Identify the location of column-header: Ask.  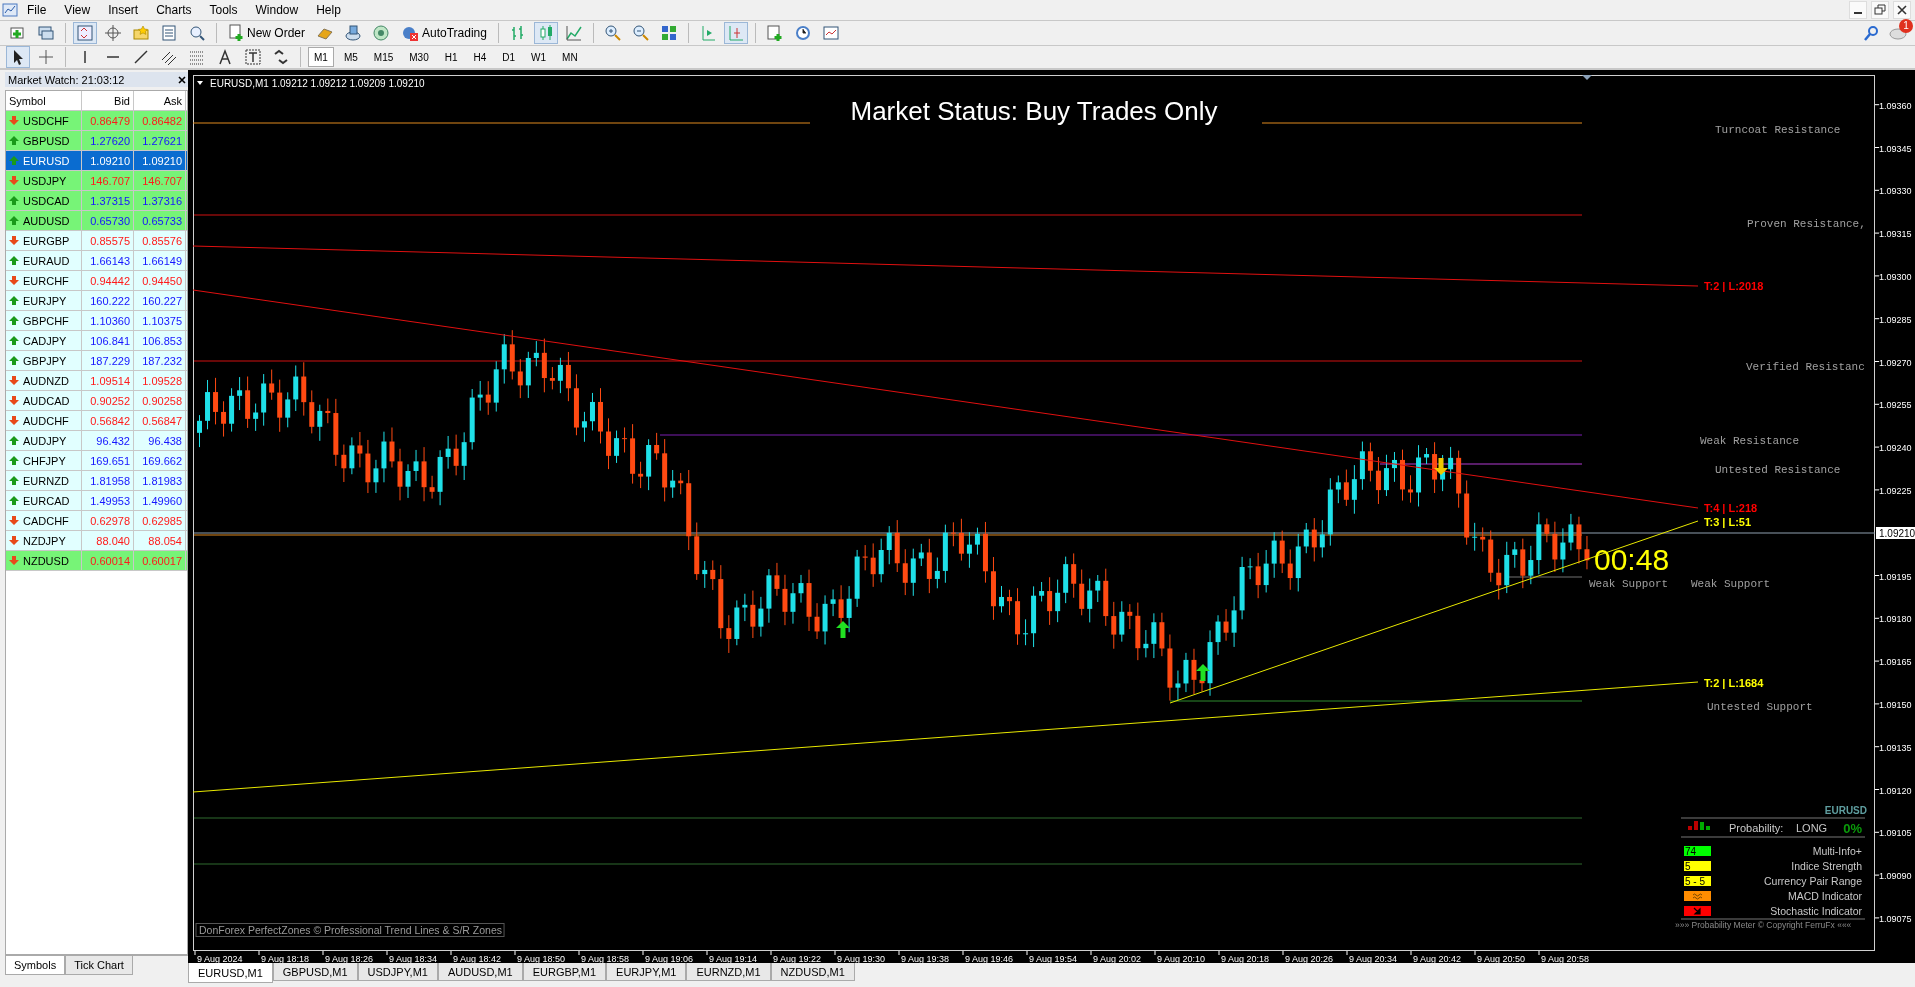
(160, 100).